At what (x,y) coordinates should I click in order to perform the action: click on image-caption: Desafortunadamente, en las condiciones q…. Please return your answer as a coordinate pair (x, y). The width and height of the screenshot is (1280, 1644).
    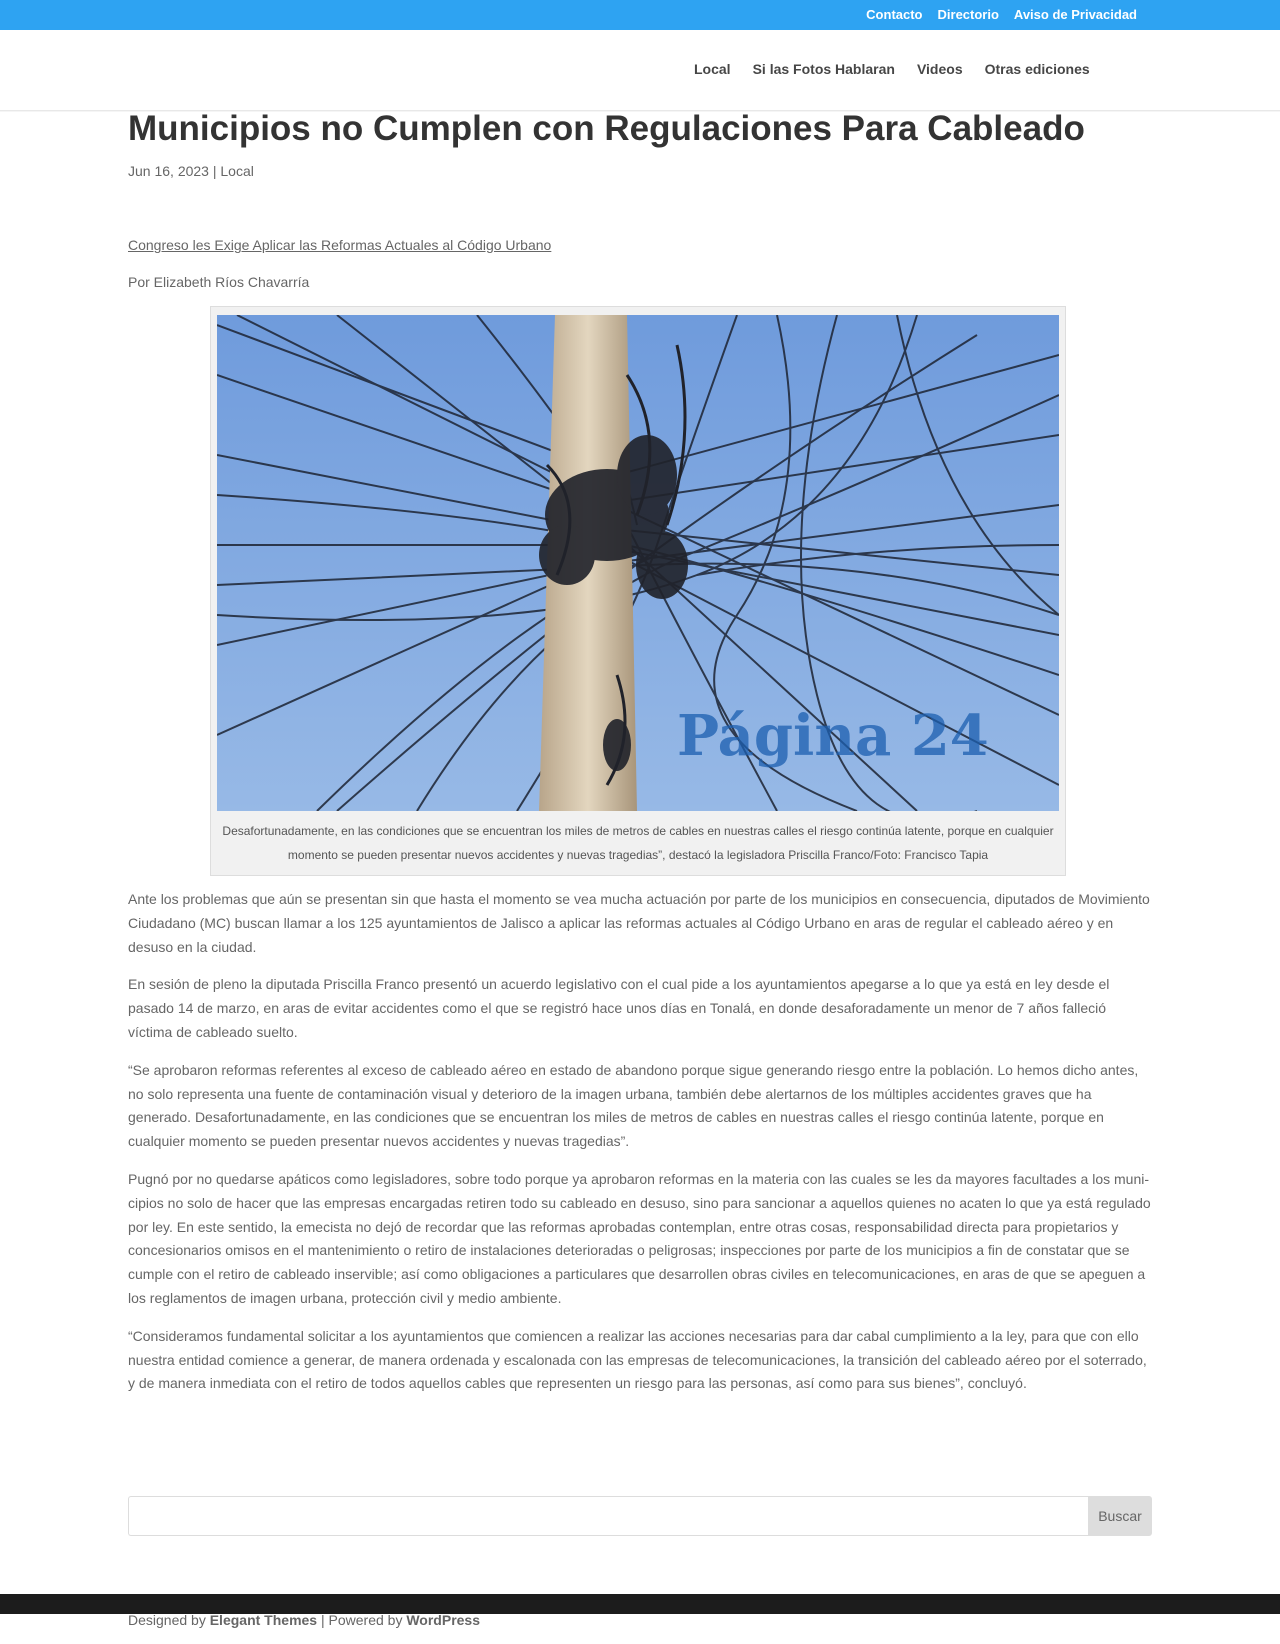
    Looking at the image, I should click on (638, 843).